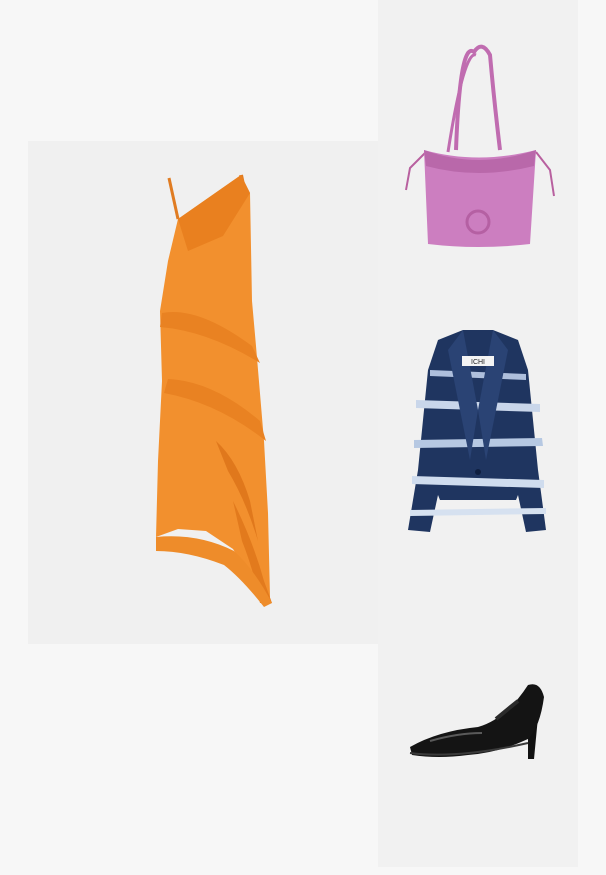 The height and width of the screenshot is (875, 606). I want to click on navy-tie-dye-blazer-image: ICHI, so click(477, 431).